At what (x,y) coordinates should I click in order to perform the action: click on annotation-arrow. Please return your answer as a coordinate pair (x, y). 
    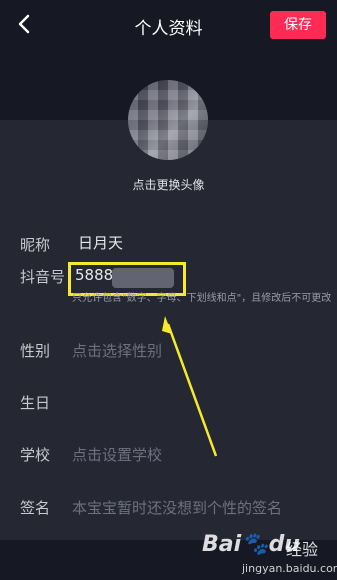
    Looking at the image, I should click on (190, 386).